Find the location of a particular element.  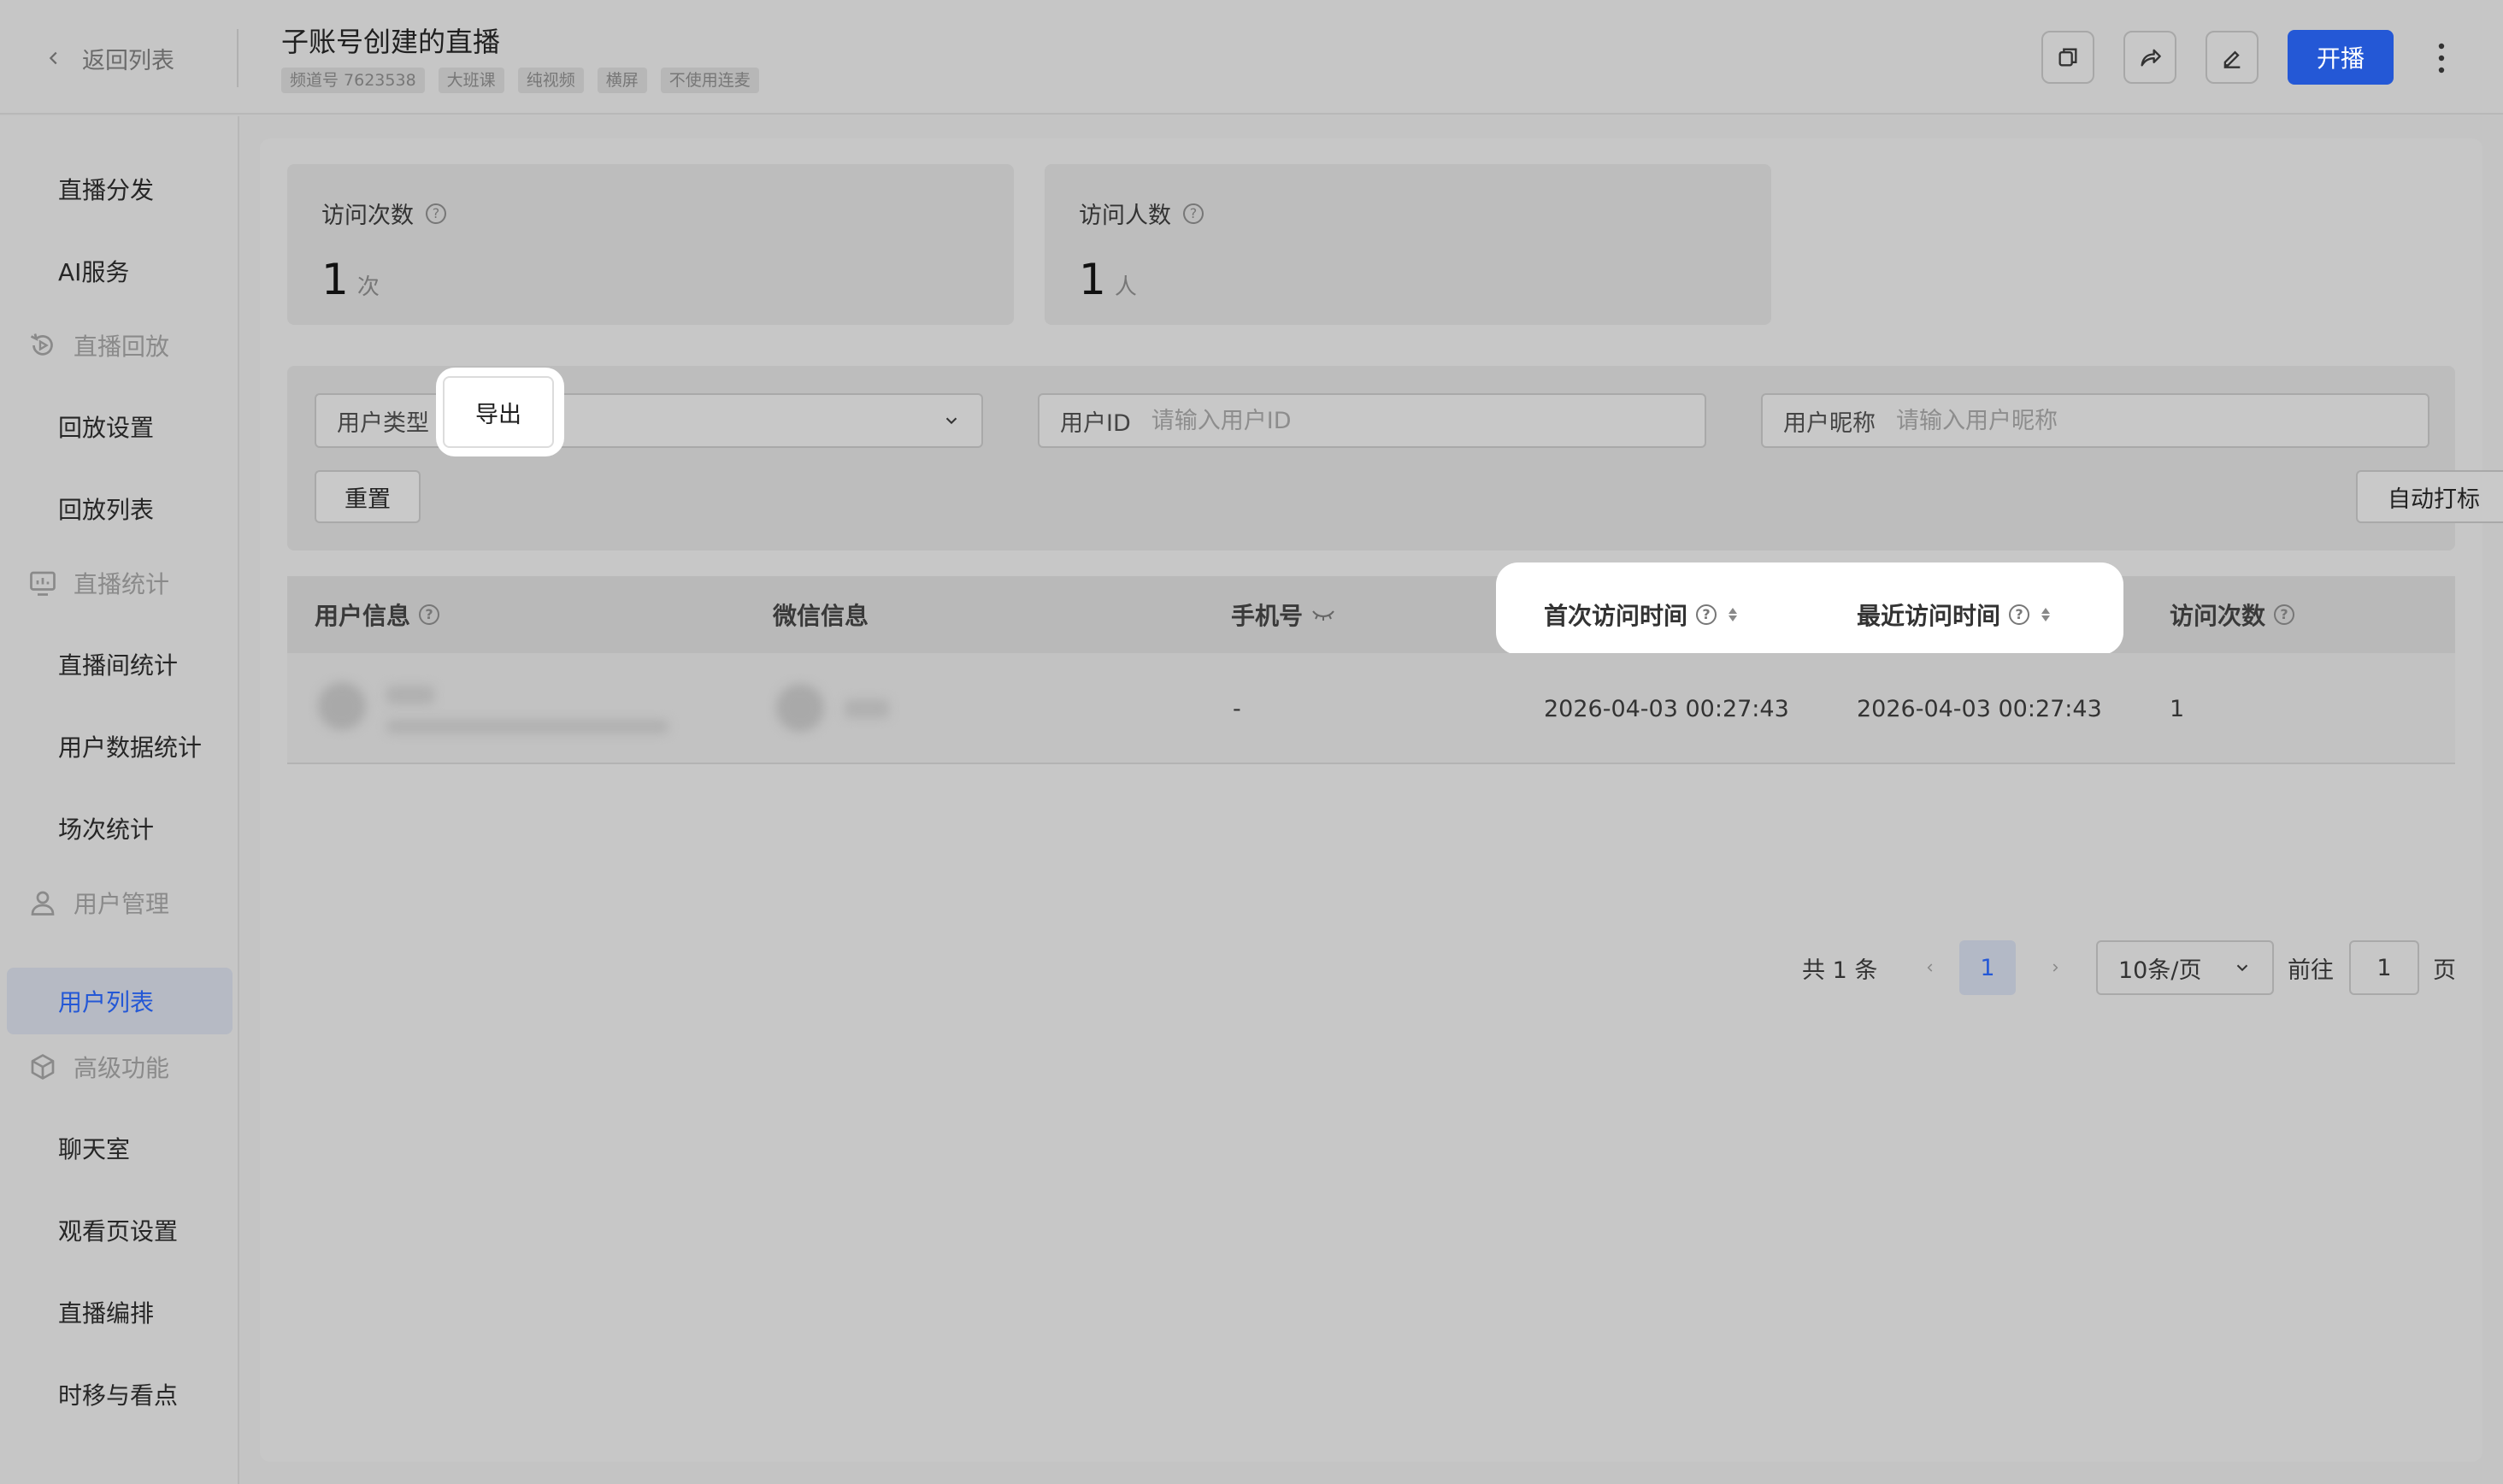

sidebar-item-room-stats: 直播间统计 is located at coordinates (120, 664).